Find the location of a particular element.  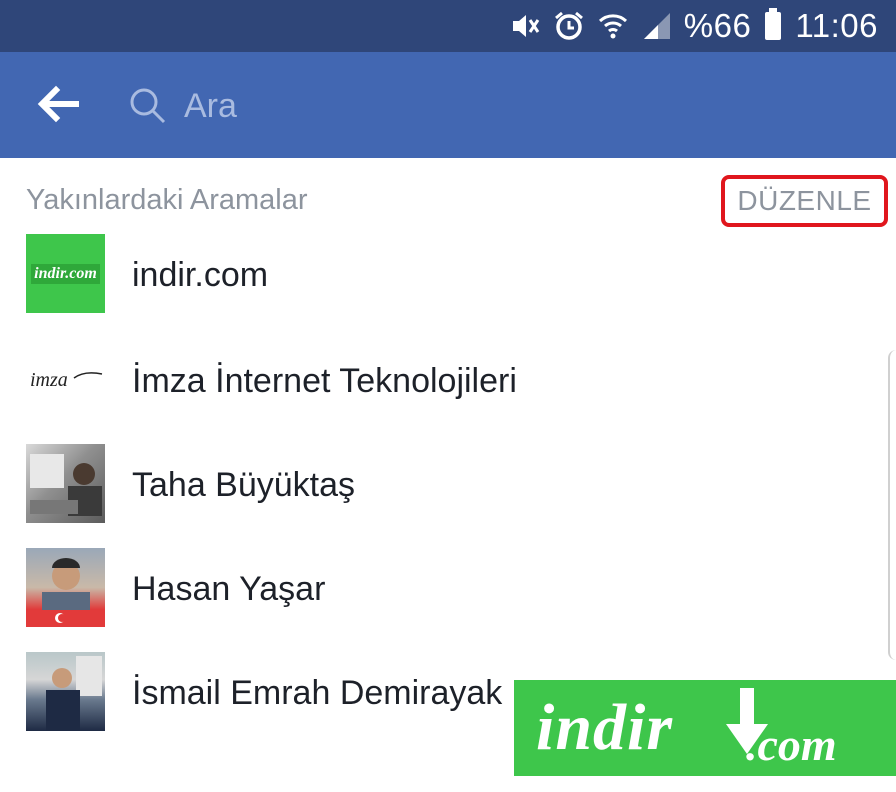

list-item: imza İmza İnternet Teknolojileri is located at coordinates (440, 382).